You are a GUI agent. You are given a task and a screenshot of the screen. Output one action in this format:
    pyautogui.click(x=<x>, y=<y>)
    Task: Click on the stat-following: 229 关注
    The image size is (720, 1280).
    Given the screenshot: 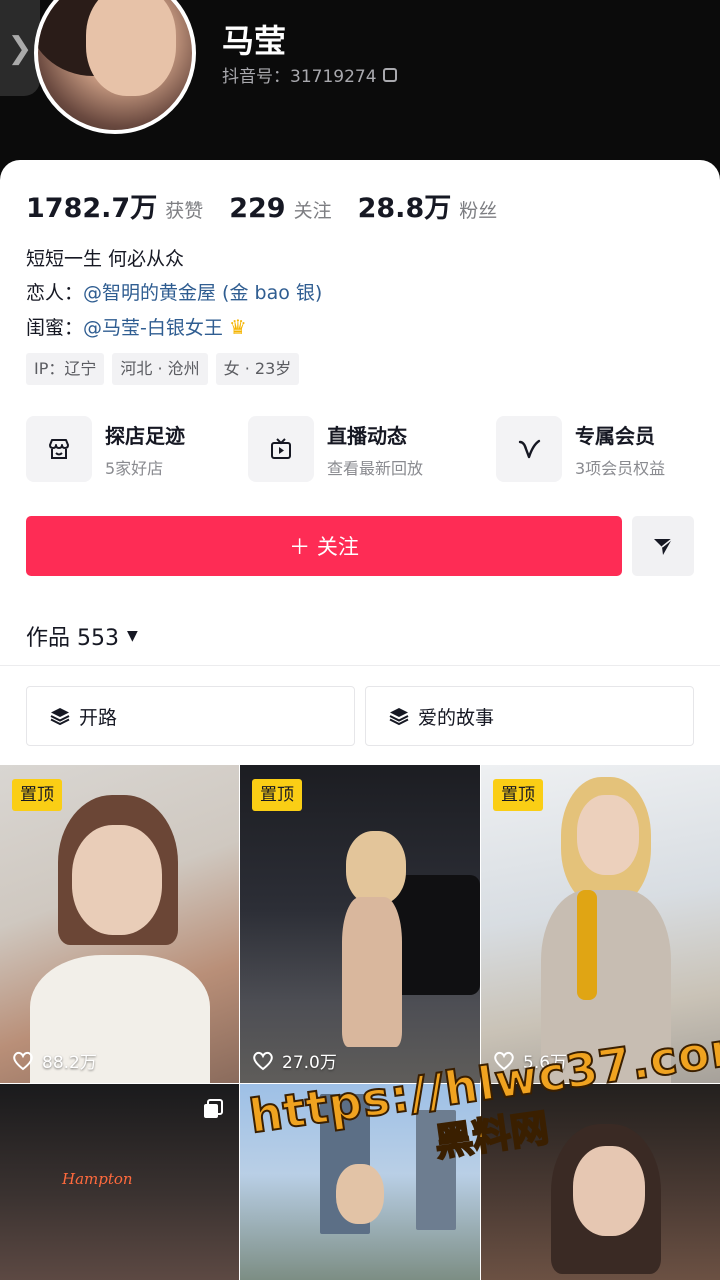 What is the action you would take?
    pyautogui.click(x=280, y=208)
    